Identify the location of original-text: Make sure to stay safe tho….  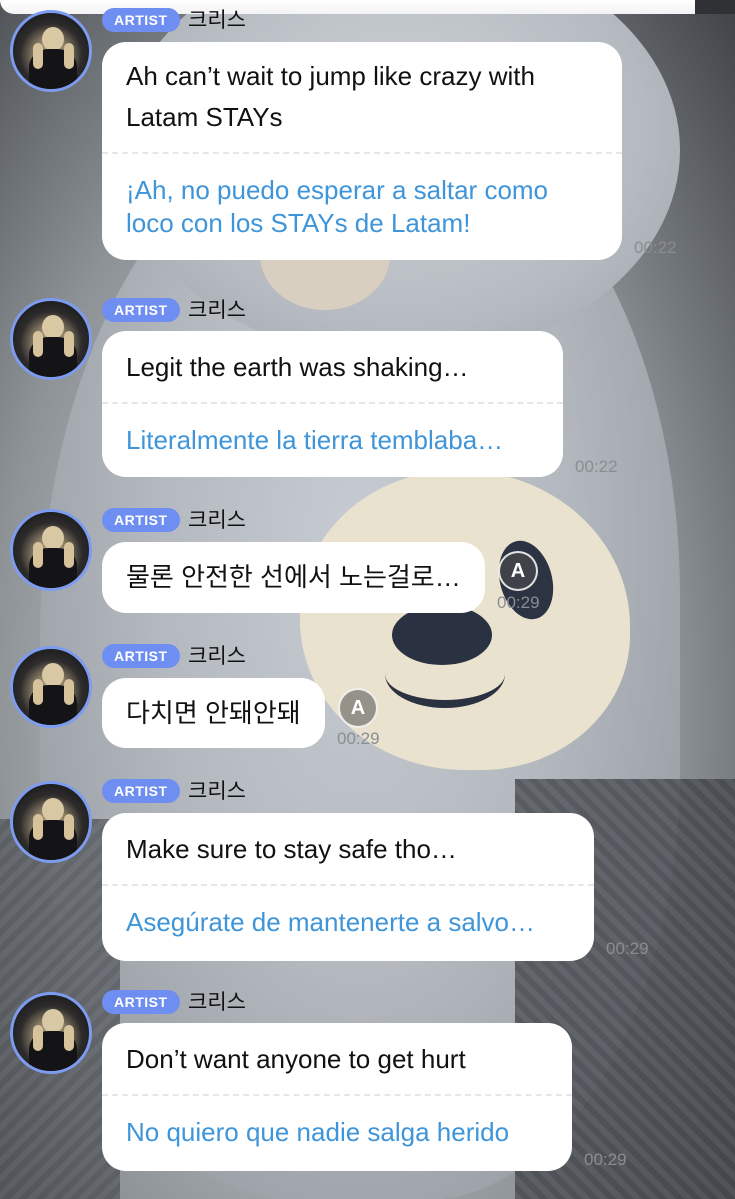
(291, 849).